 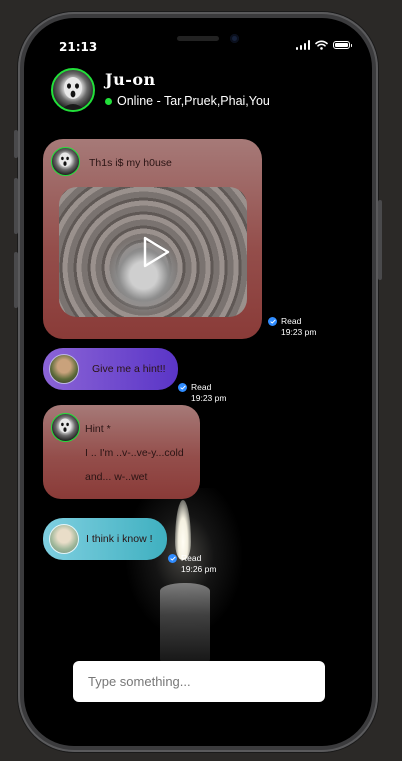 What do you see at coordinates (16, 280) in the screenshot?
I see `volume-down-button` at bounding box center [16, 280].